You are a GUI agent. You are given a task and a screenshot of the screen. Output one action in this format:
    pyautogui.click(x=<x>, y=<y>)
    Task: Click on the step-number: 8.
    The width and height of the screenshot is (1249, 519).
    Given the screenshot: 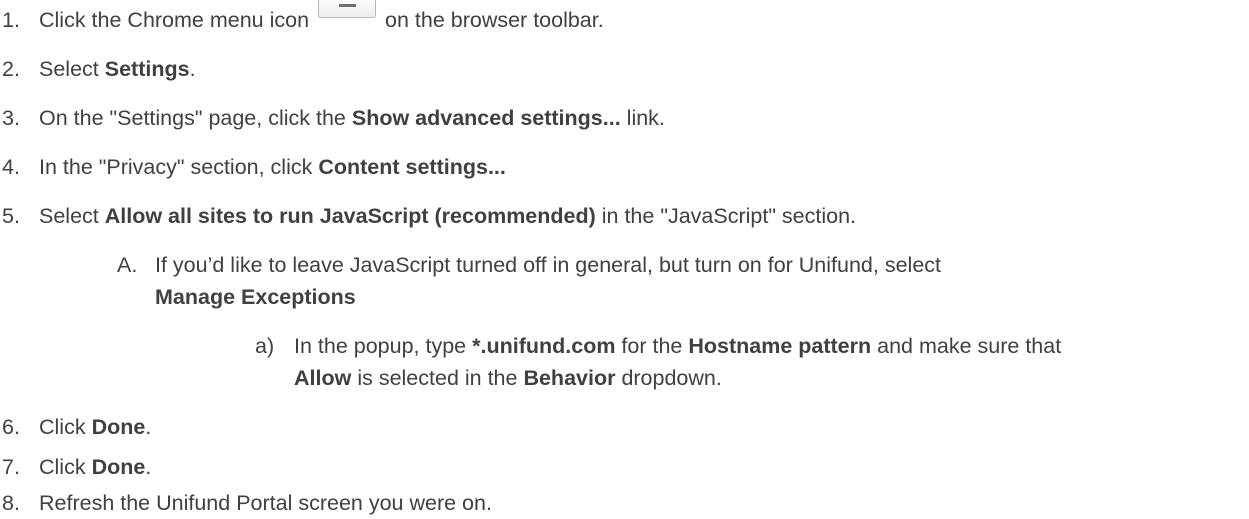 What is the action you would take?
    pyautogui.click(x=11, y=503)
    